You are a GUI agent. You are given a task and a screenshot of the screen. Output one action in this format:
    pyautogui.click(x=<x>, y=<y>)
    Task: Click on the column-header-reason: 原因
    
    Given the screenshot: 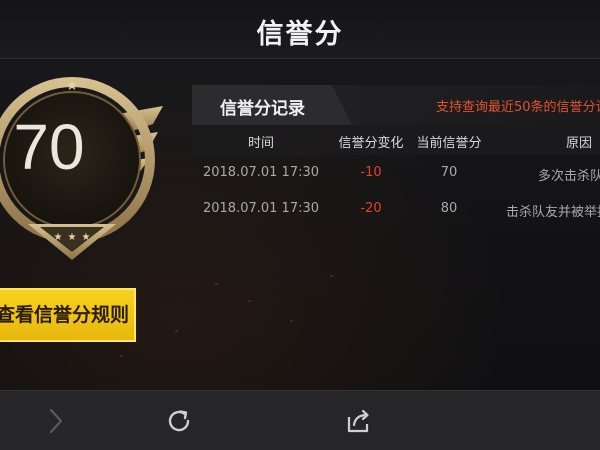 What is the action you would take?
    pyautogui.click(x=579, y=143)
    